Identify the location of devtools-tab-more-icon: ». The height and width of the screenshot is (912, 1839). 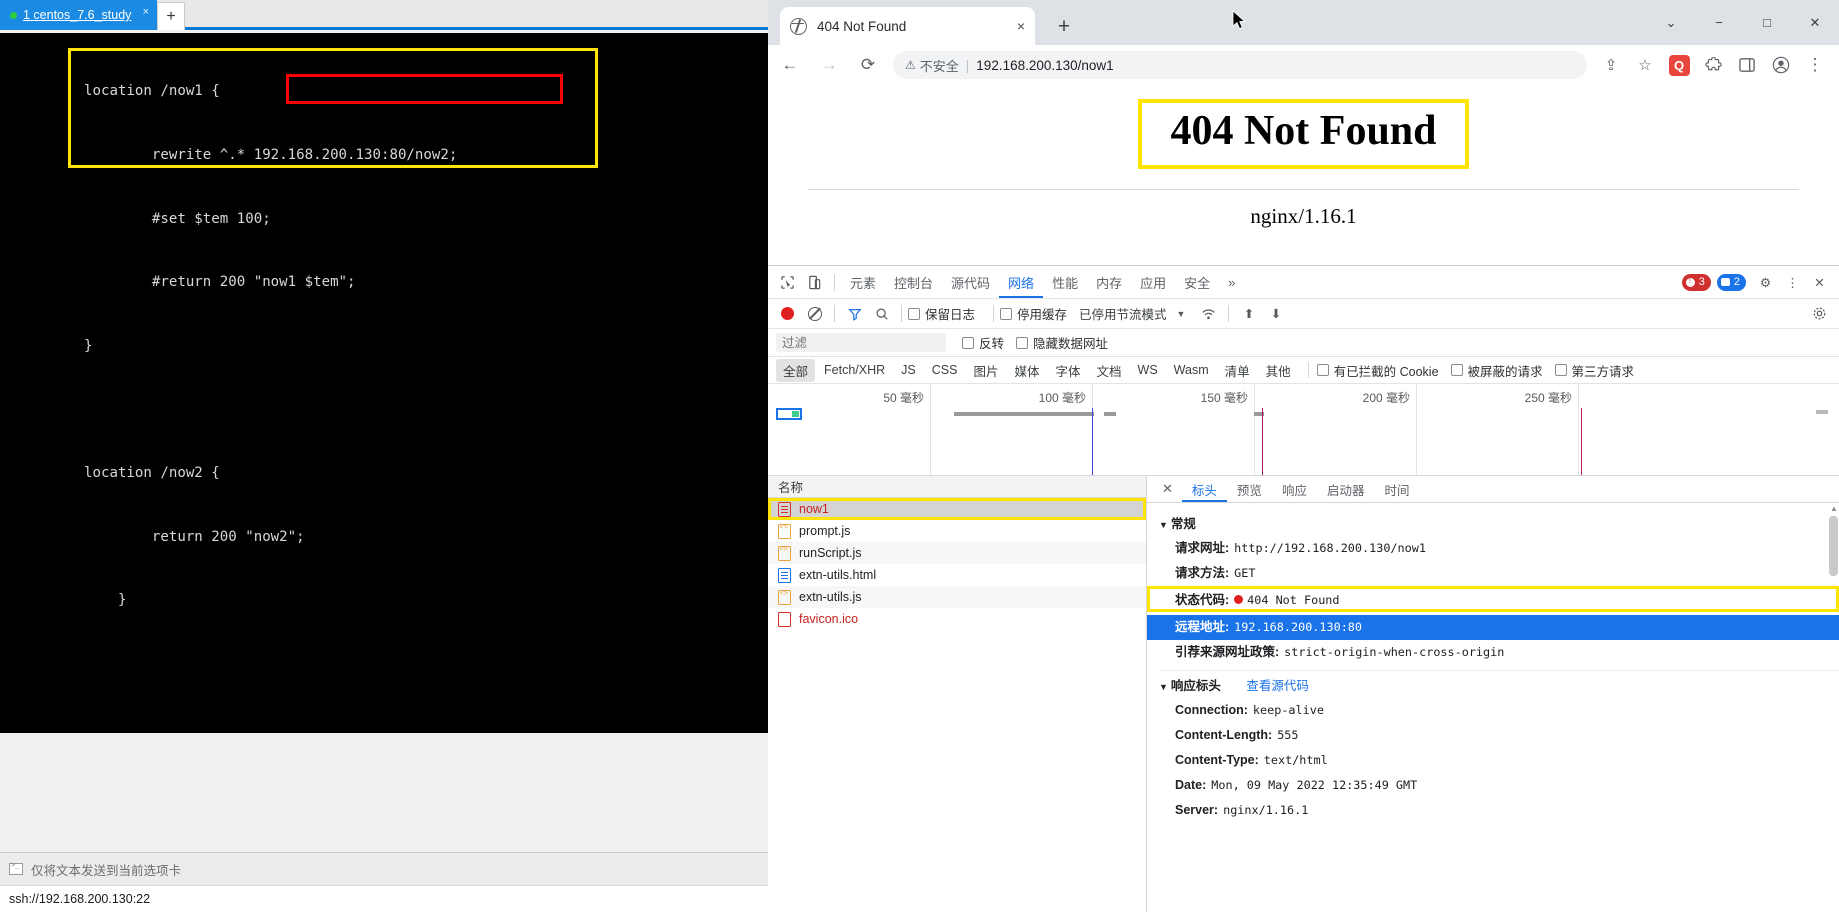
(1231, 282).